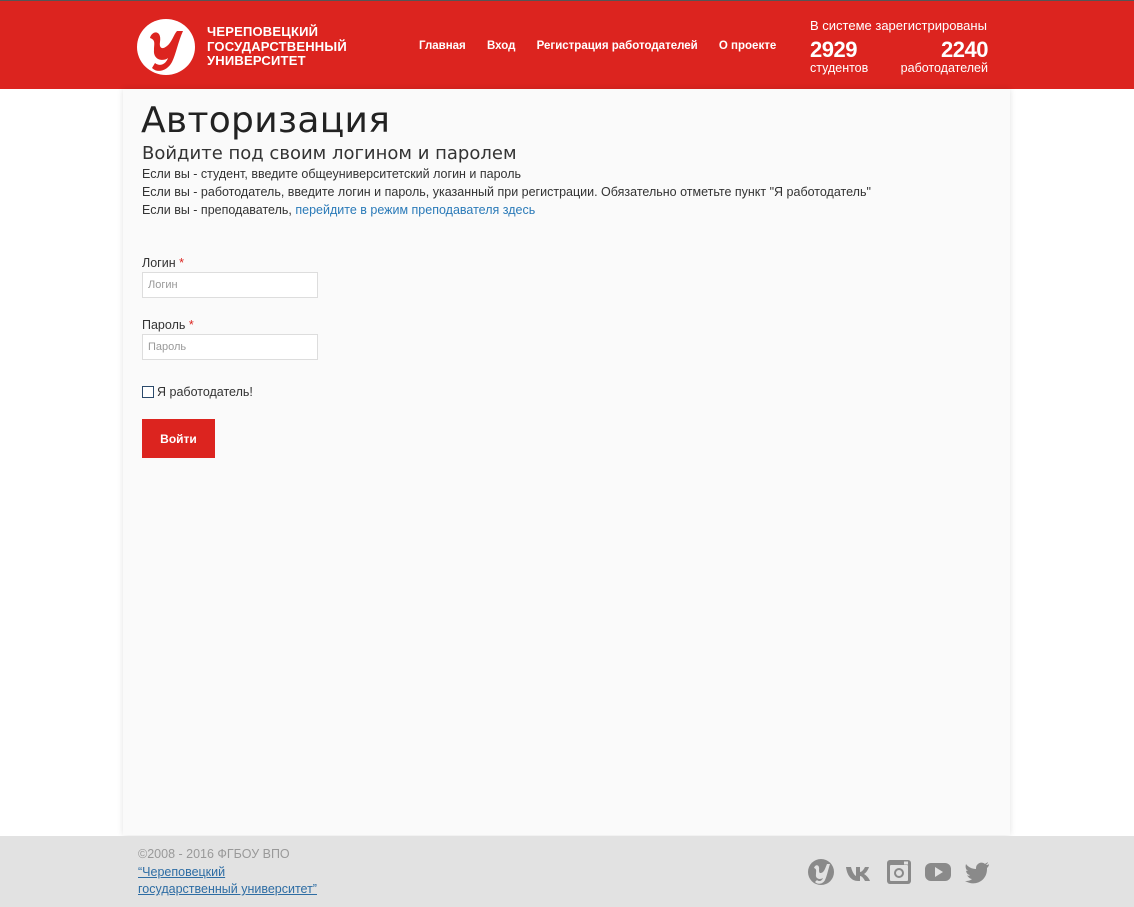  I want to click on copyright: ©2008 - 2016 ФГБОУ ВПО, so click(214, 854).